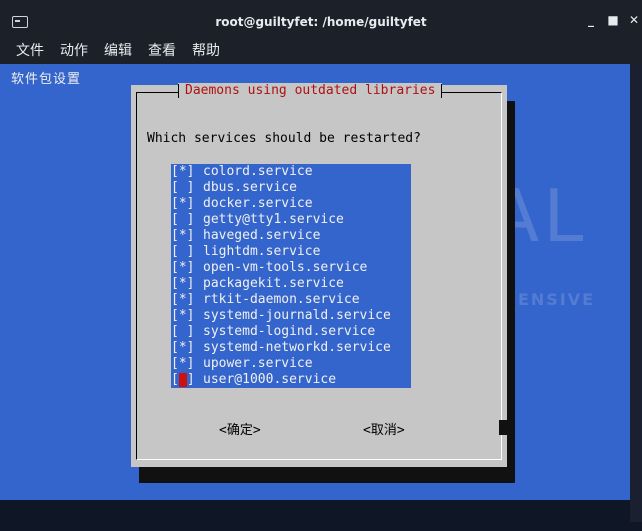 This screenshot has height=531, width=642. I want to click on service-list-item: [*] upower.service, so click(291, 364).